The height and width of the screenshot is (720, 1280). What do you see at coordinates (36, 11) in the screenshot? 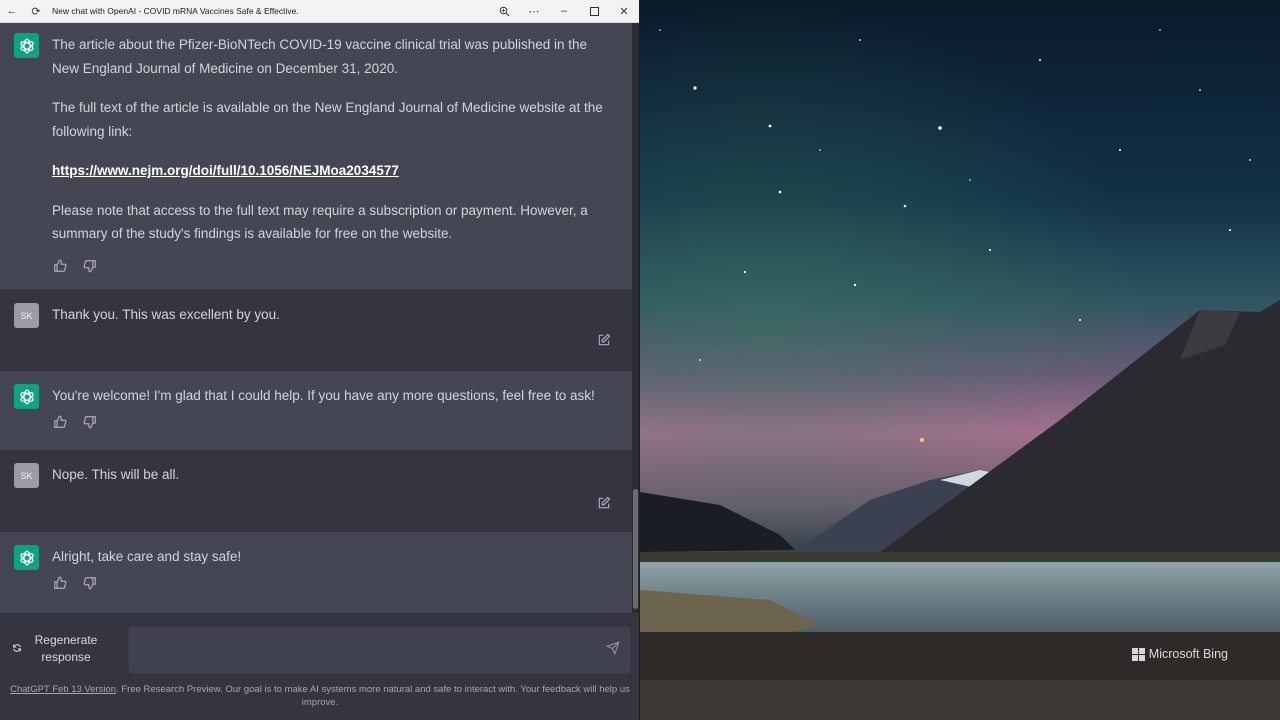
I see `refresh-icon: ⟳` at bounding box center [36, 11].